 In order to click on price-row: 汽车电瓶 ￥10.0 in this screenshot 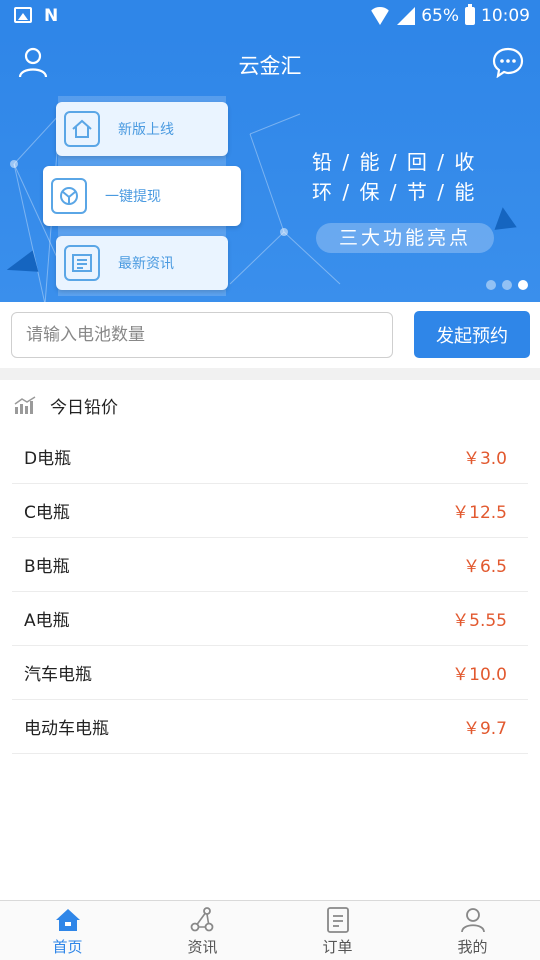, I will do `click(270, 673)`.